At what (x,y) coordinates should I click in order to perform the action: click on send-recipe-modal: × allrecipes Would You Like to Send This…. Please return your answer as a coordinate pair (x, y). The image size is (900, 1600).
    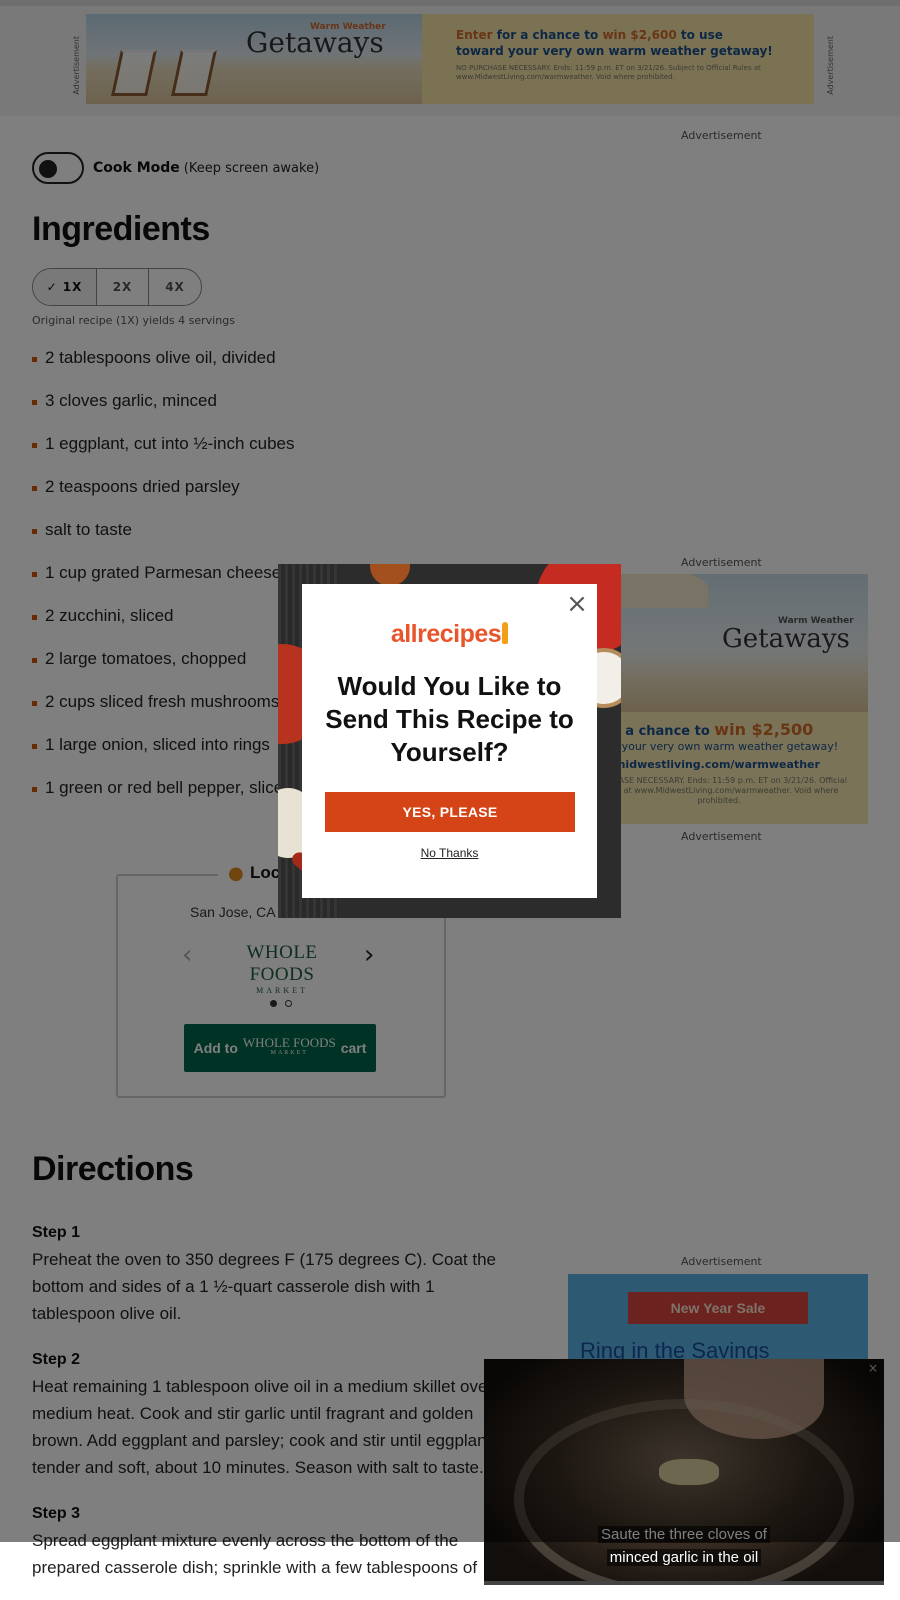
    Looking at the image, I should click on (449, 741).